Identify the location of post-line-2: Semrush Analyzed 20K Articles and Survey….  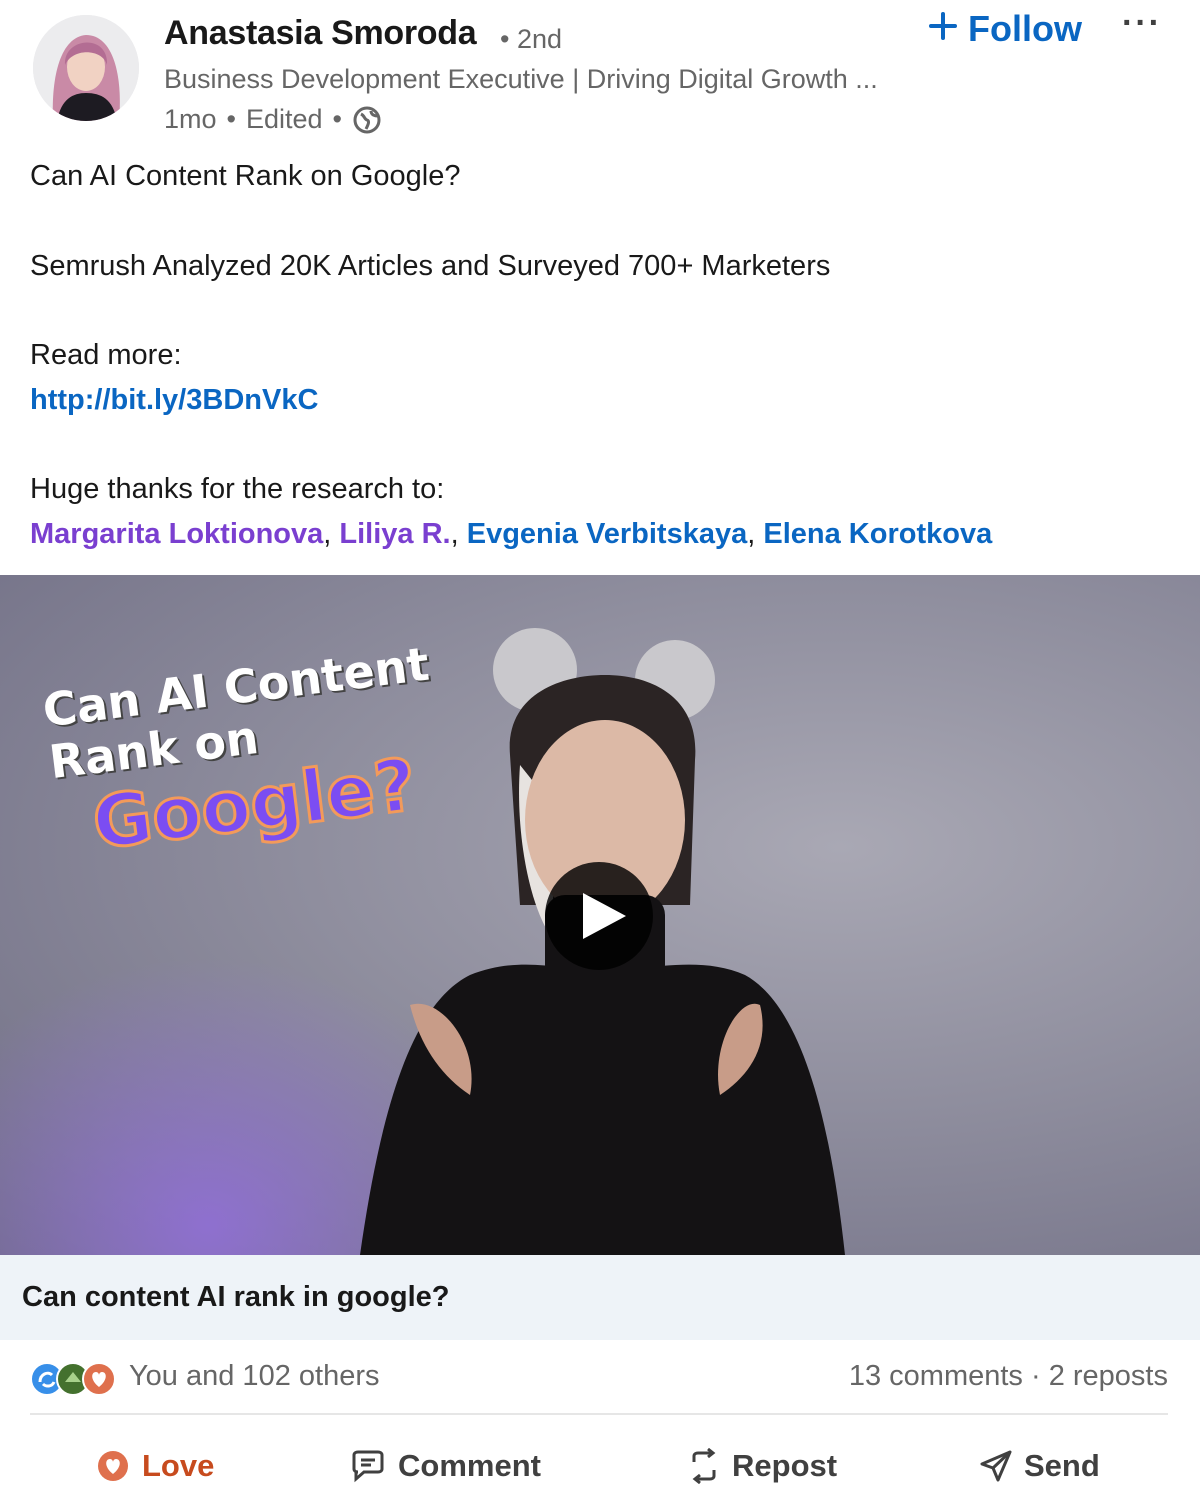
(430, 266).